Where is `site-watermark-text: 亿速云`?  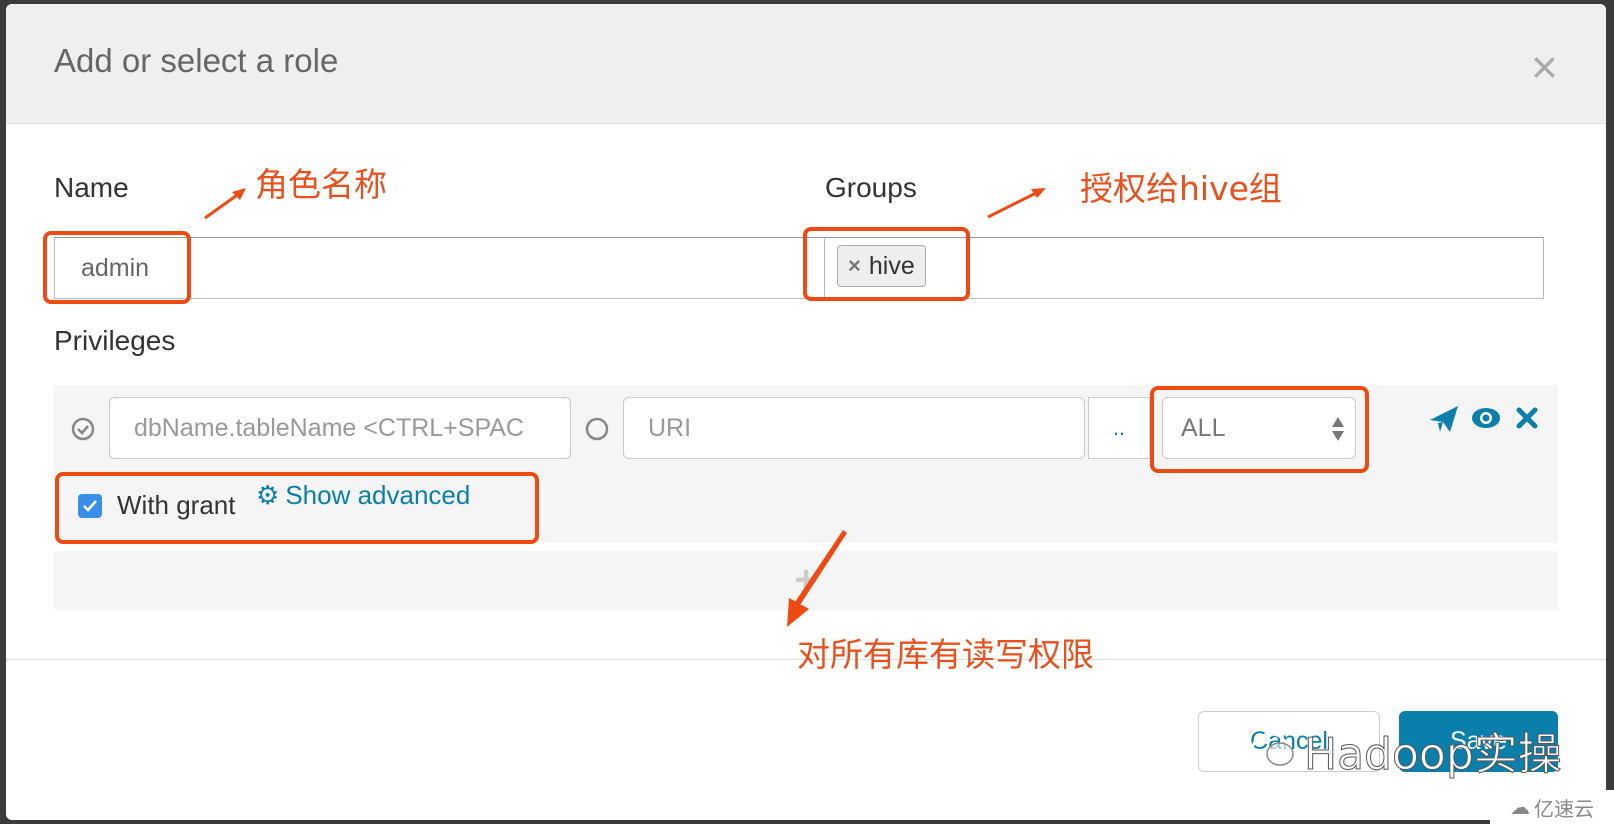 site-watermark-text: 亿速云 is located at coordinates (1564, 808).